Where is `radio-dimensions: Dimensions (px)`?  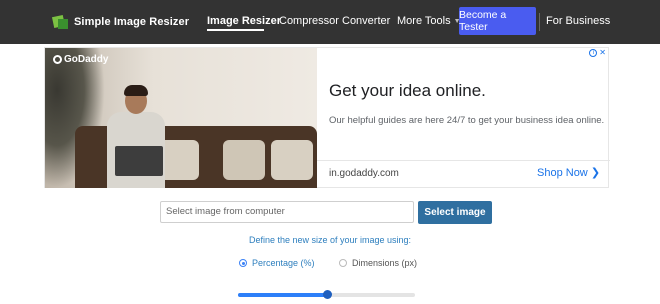
radio-dimensions: Dimensions (px) is located at coordinates (378, 263).